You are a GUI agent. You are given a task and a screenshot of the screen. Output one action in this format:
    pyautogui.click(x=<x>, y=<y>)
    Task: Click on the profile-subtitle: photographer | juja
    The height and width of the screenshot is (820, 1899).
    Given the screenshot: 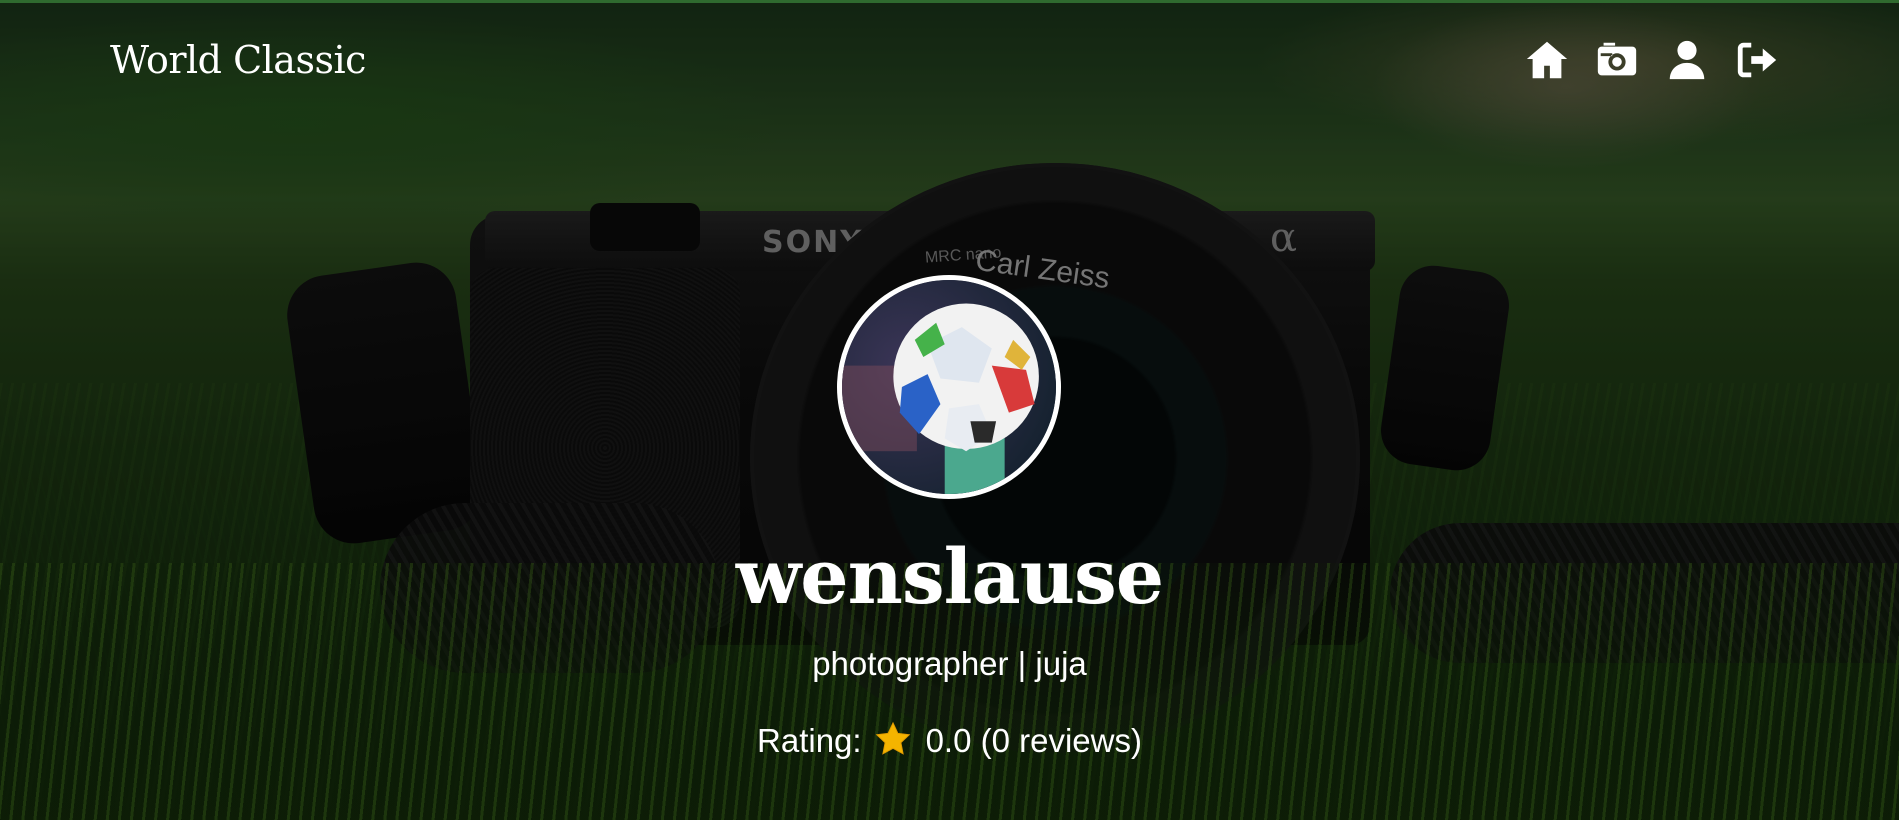 What is the action you would take?
    pyautogui.click(x=949, y=663)
    